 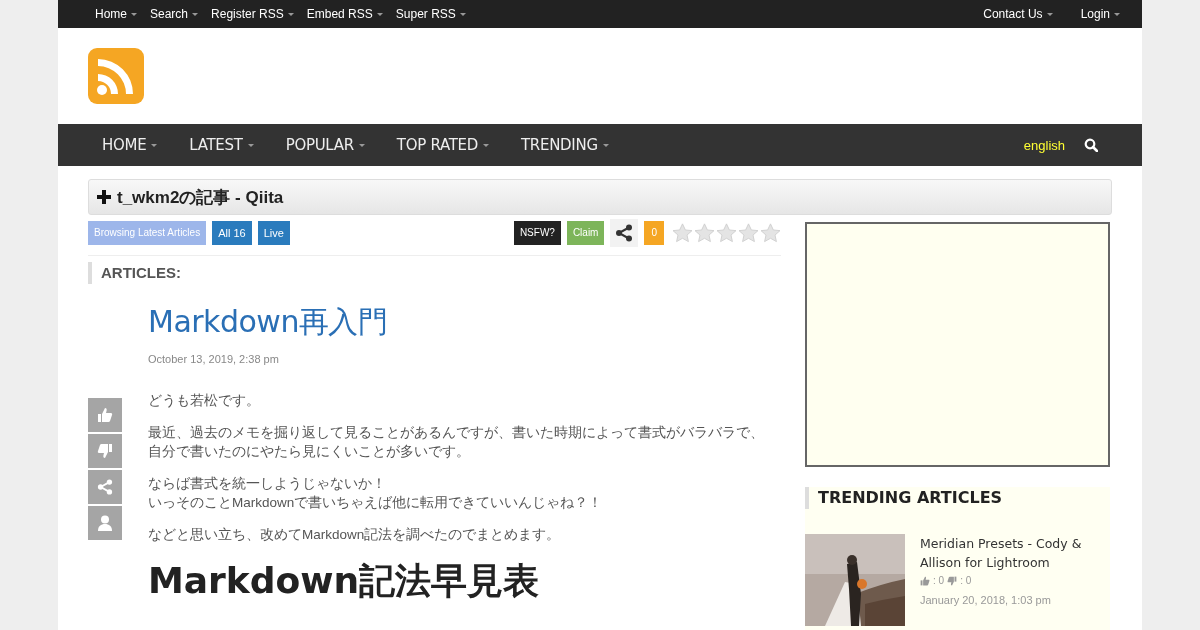 I want to click on paragraph: ならば書式を統一しようじゃないか！ いっそのことMarkdownで書いちゃえば他に転用できていいんじゃね？！, so click(x=376, y=493).